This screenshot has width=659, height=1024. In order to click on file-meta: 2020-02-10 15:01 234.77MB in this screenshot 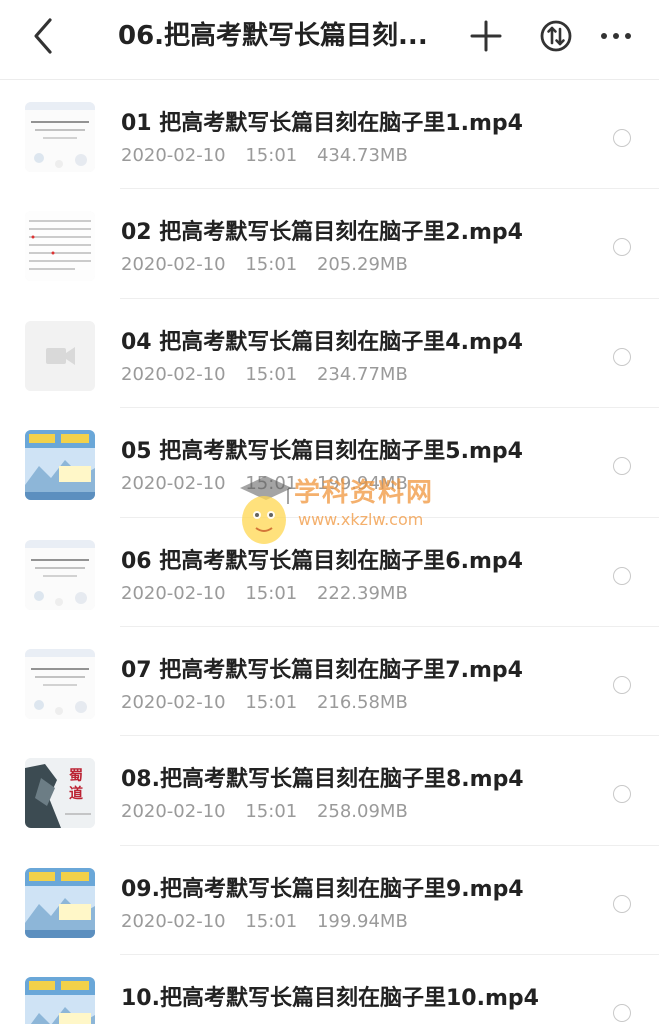, I will do `click(331, 375)`.